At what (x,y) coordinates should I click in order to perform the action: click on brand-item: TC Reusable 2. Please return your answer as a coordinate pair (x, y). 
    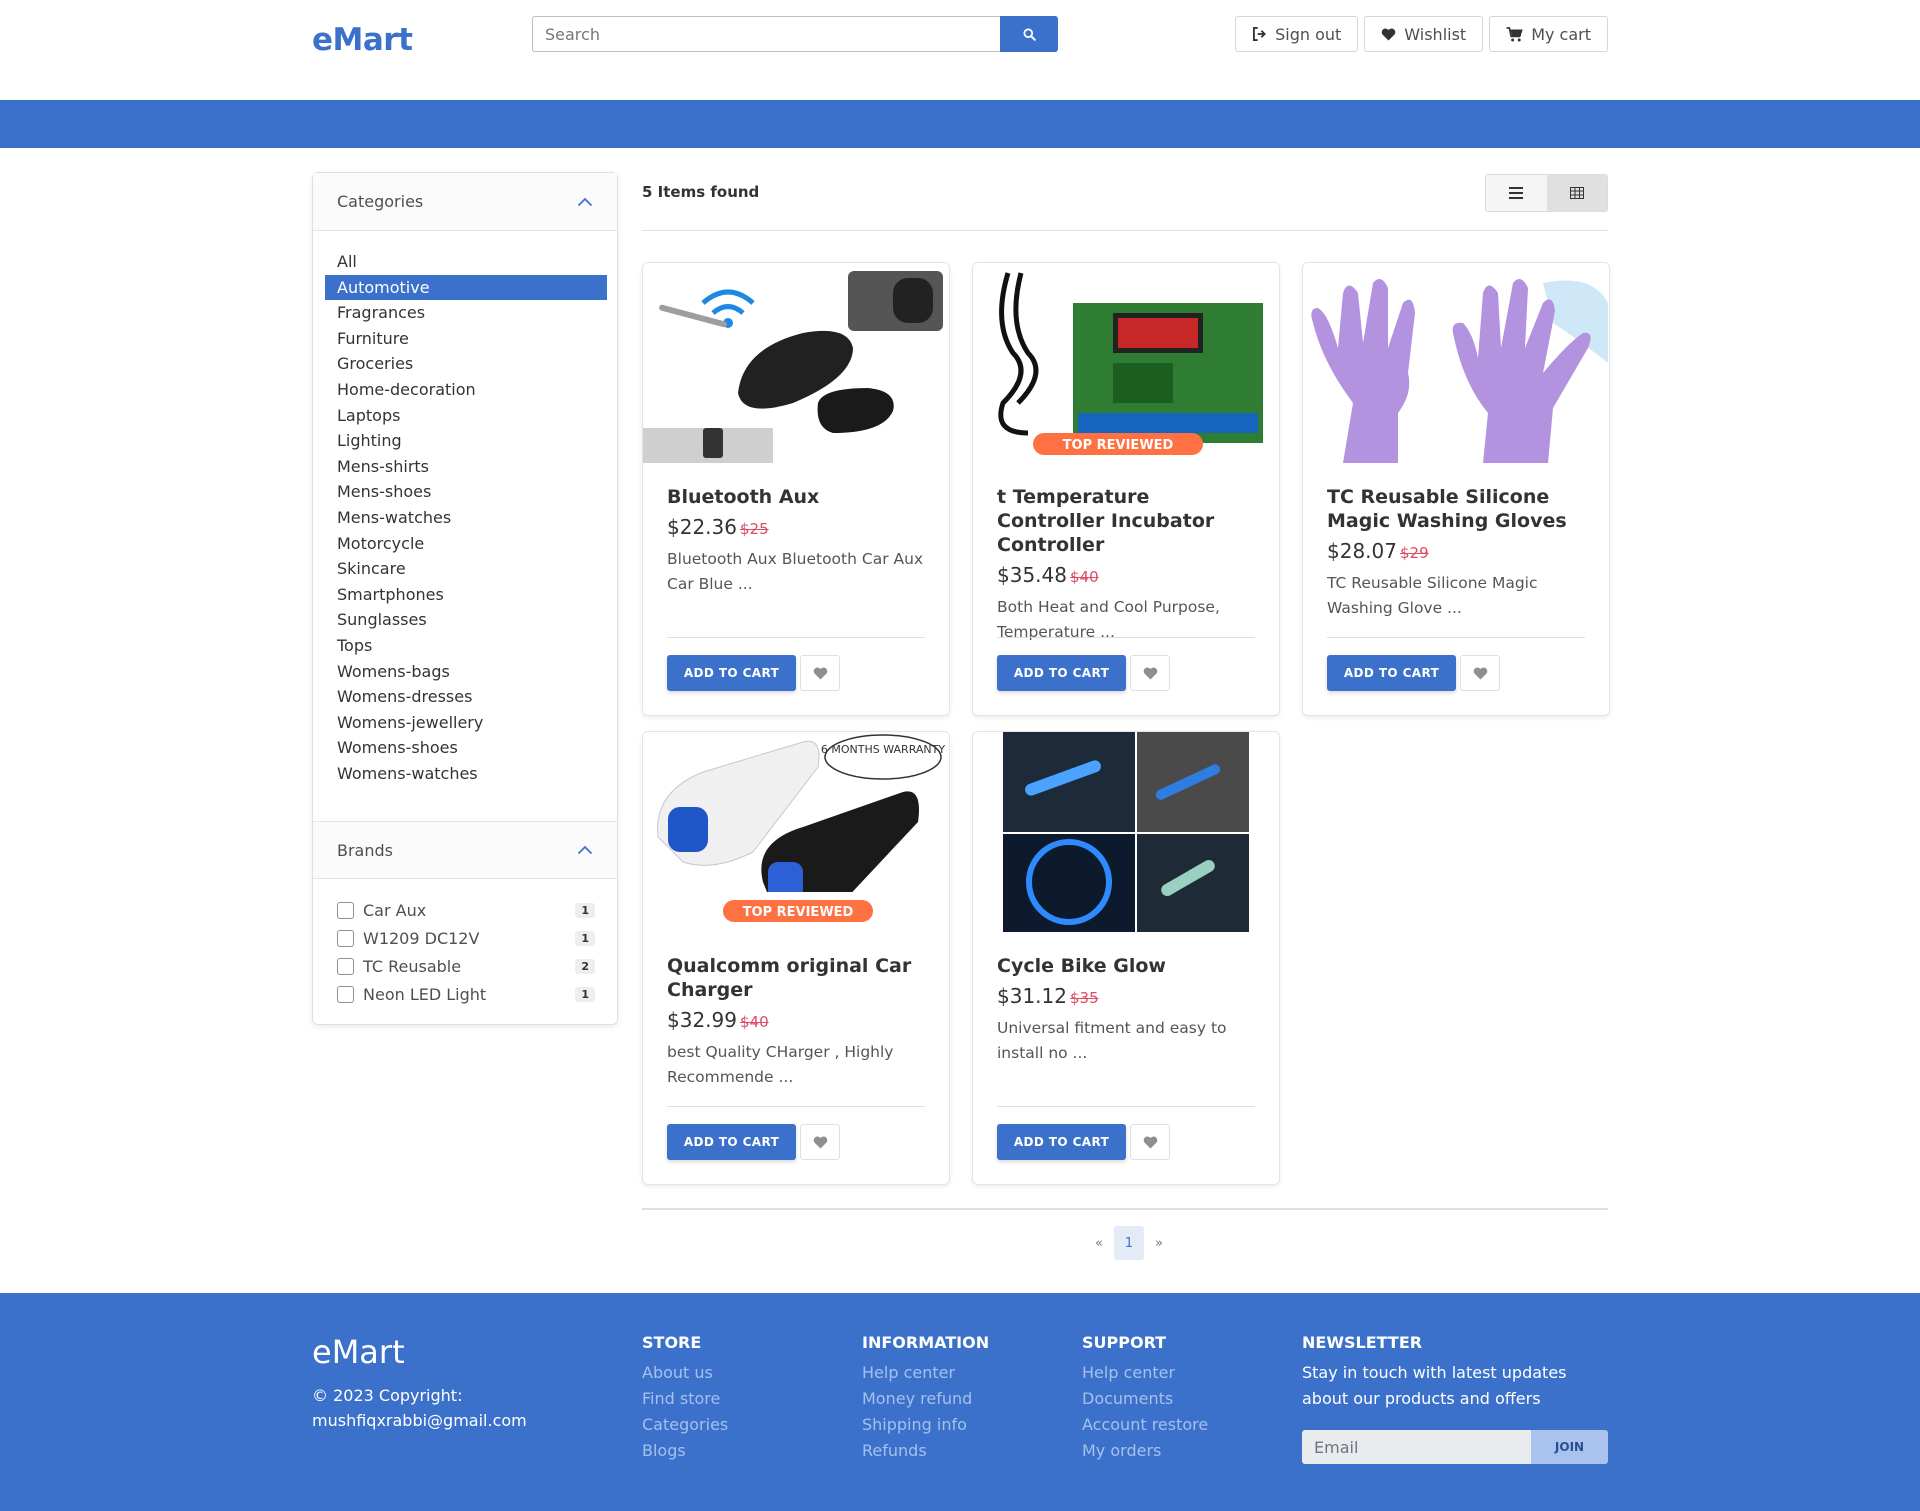
    Looking at the image, I should click on (466, 967).